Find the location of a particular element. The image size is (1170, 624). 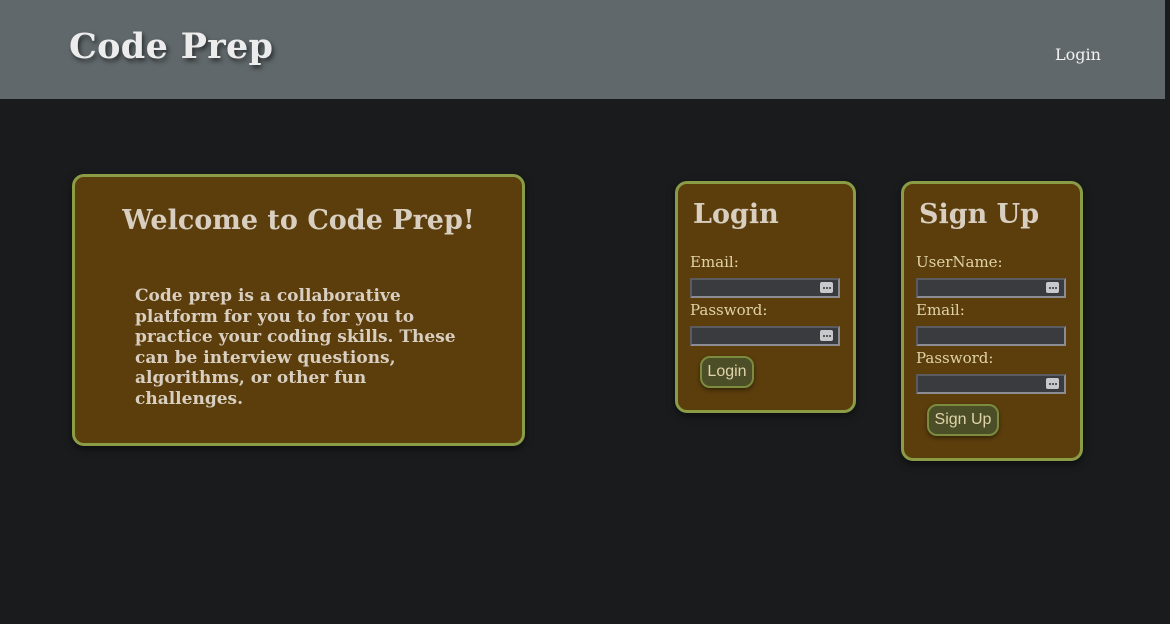

login-submit-button: Login is located at coordinates (727, 372).